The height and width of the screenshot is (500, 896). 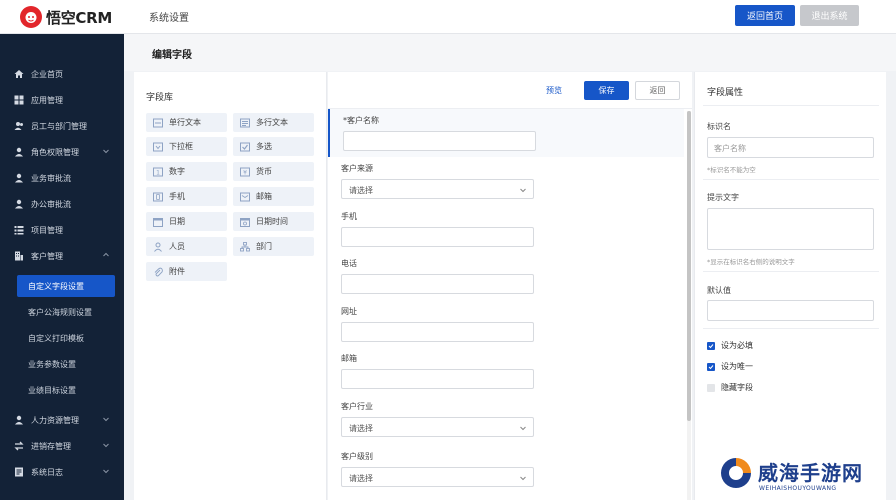 I want to click on chip-label: 多行文本, so click(x=272, y=122).